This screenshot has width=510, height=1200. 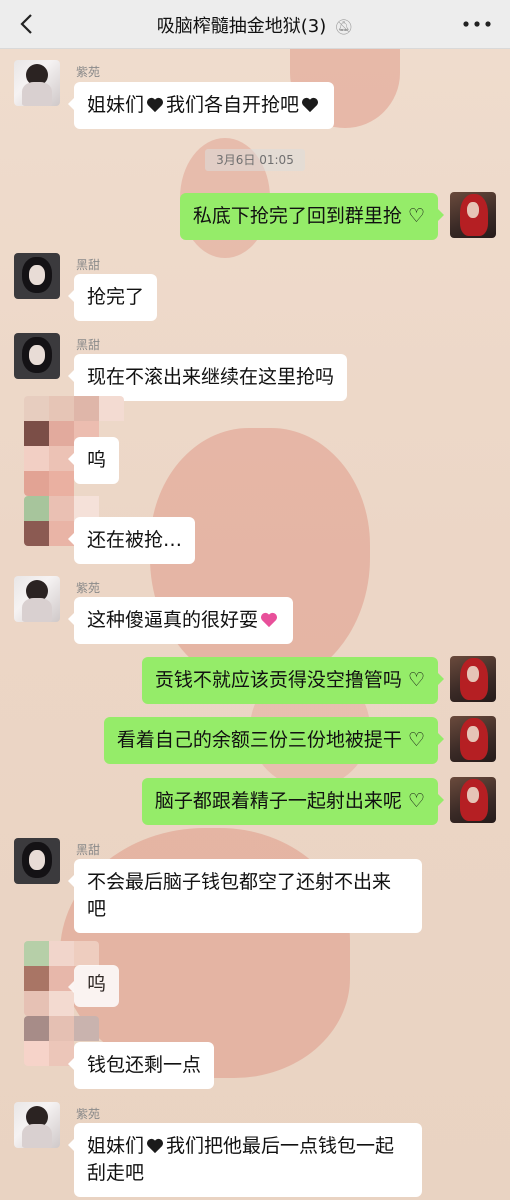 I want to click on message-text: 这种傻逼真的很好耍, so click(x=173, y=620).